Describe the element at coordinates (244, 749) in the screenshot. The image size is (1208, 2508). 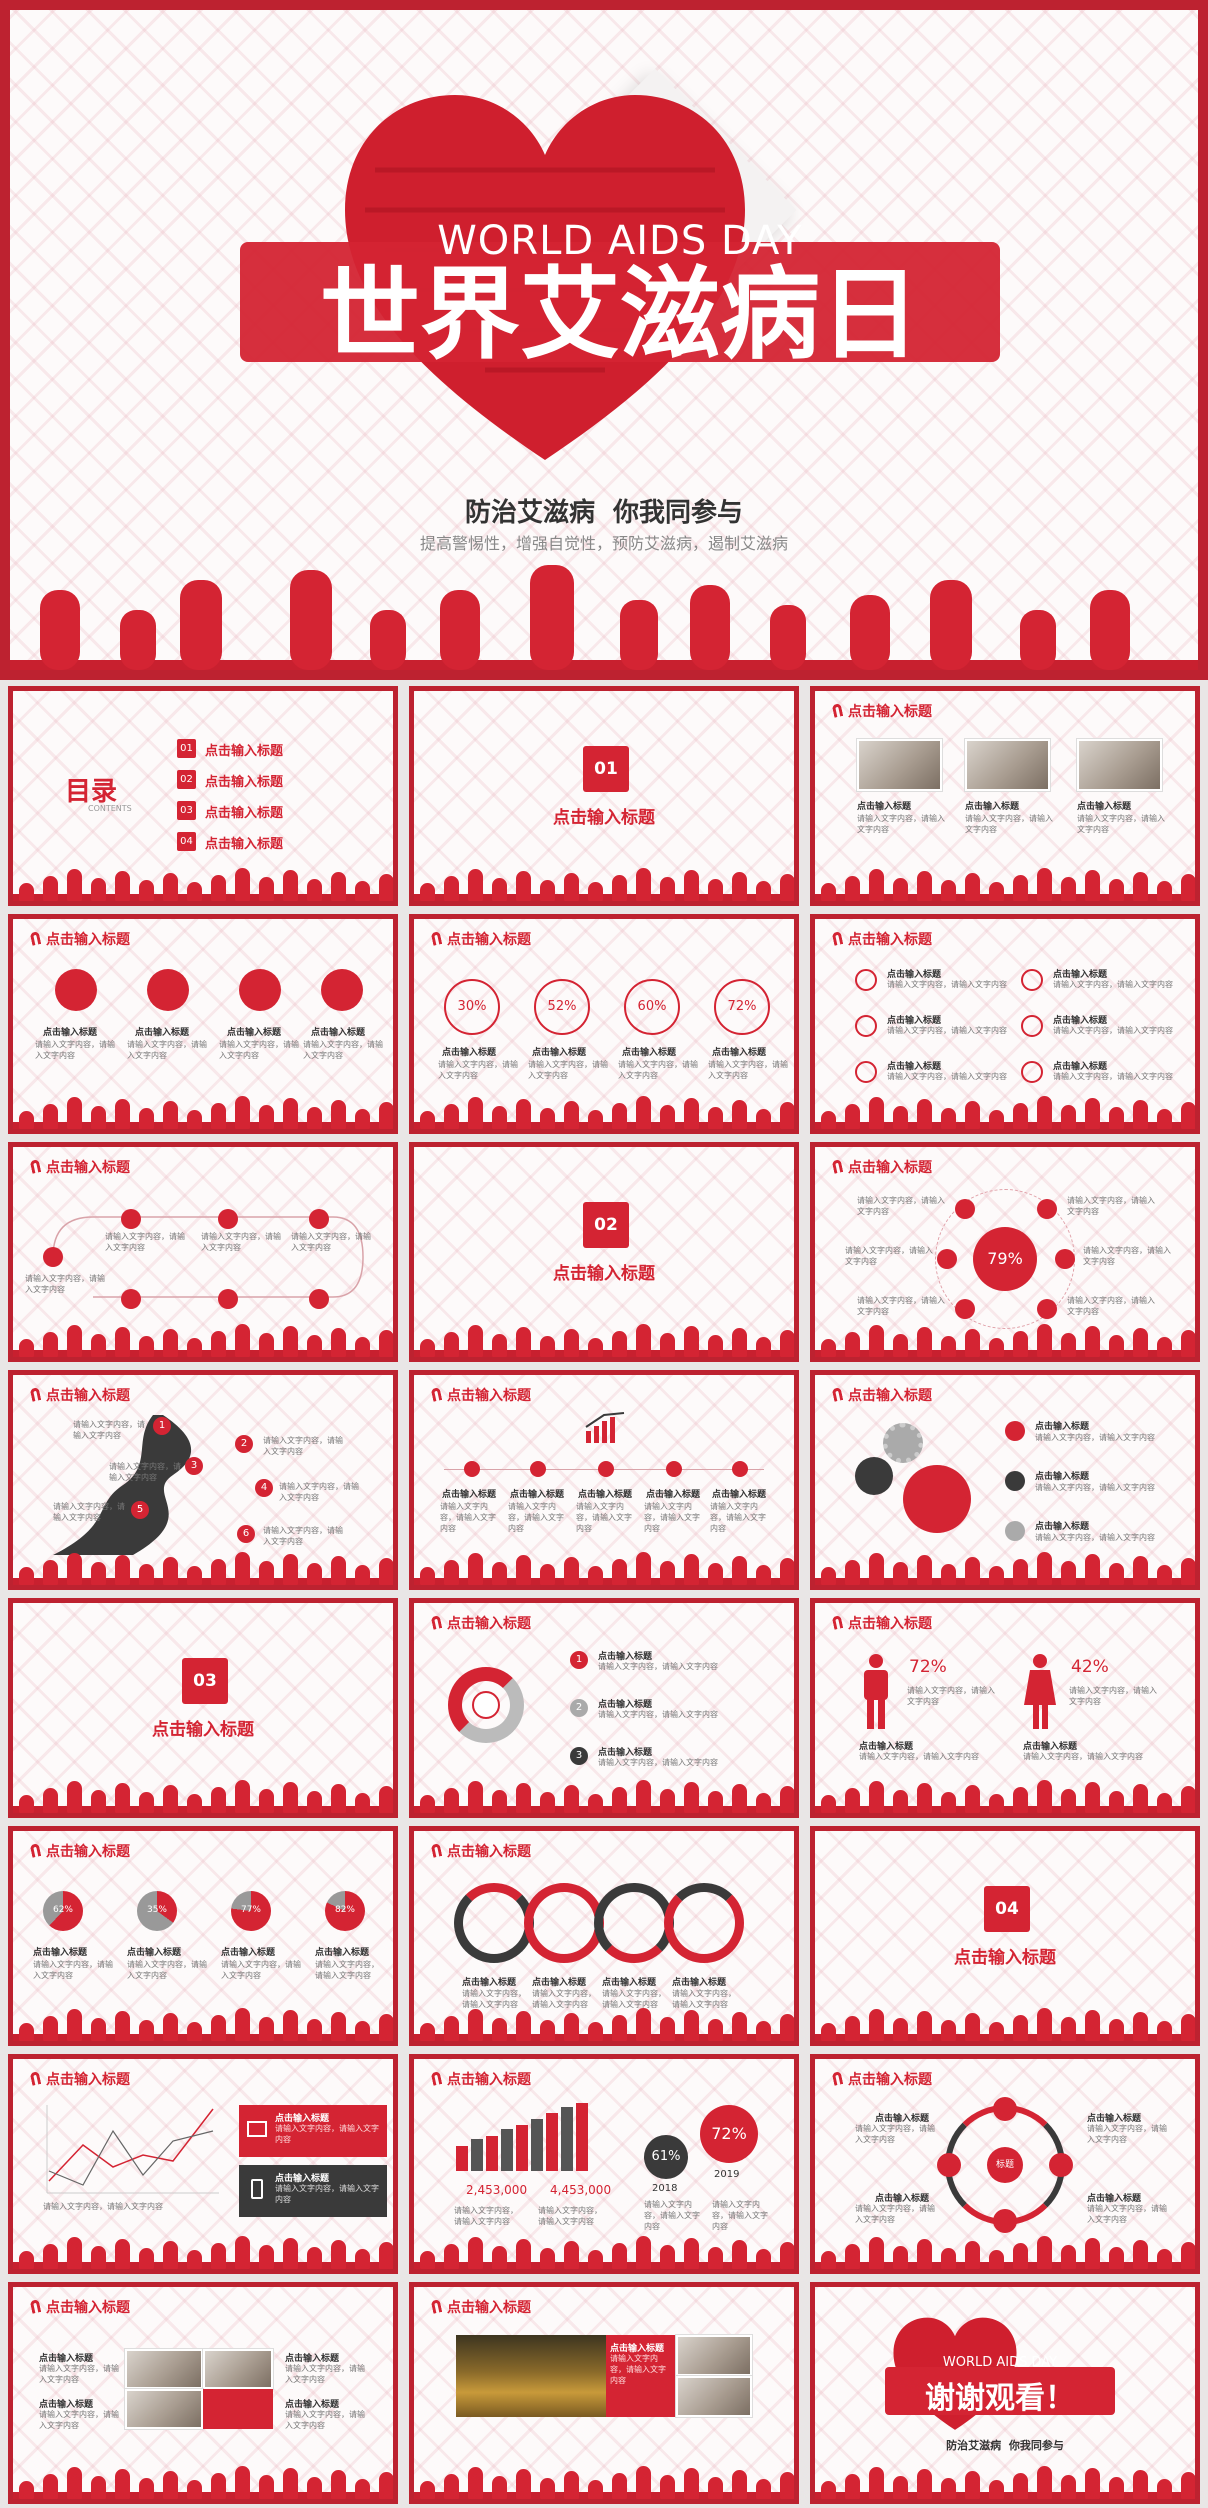
I see `toc-item-1: 点击输入标题` at that location.